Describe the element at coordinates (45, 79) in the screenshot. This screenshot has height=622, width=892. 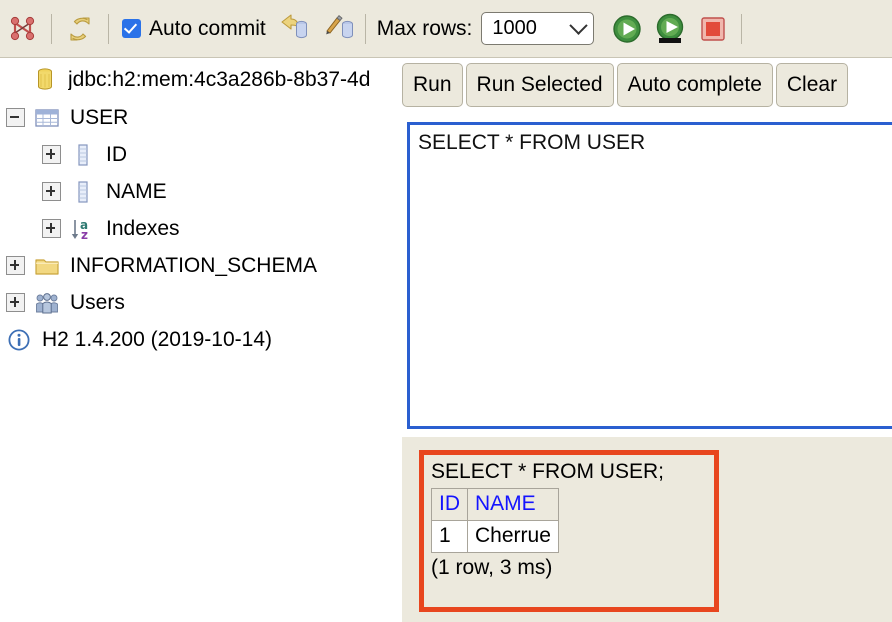
I see `database-icon` at that location.